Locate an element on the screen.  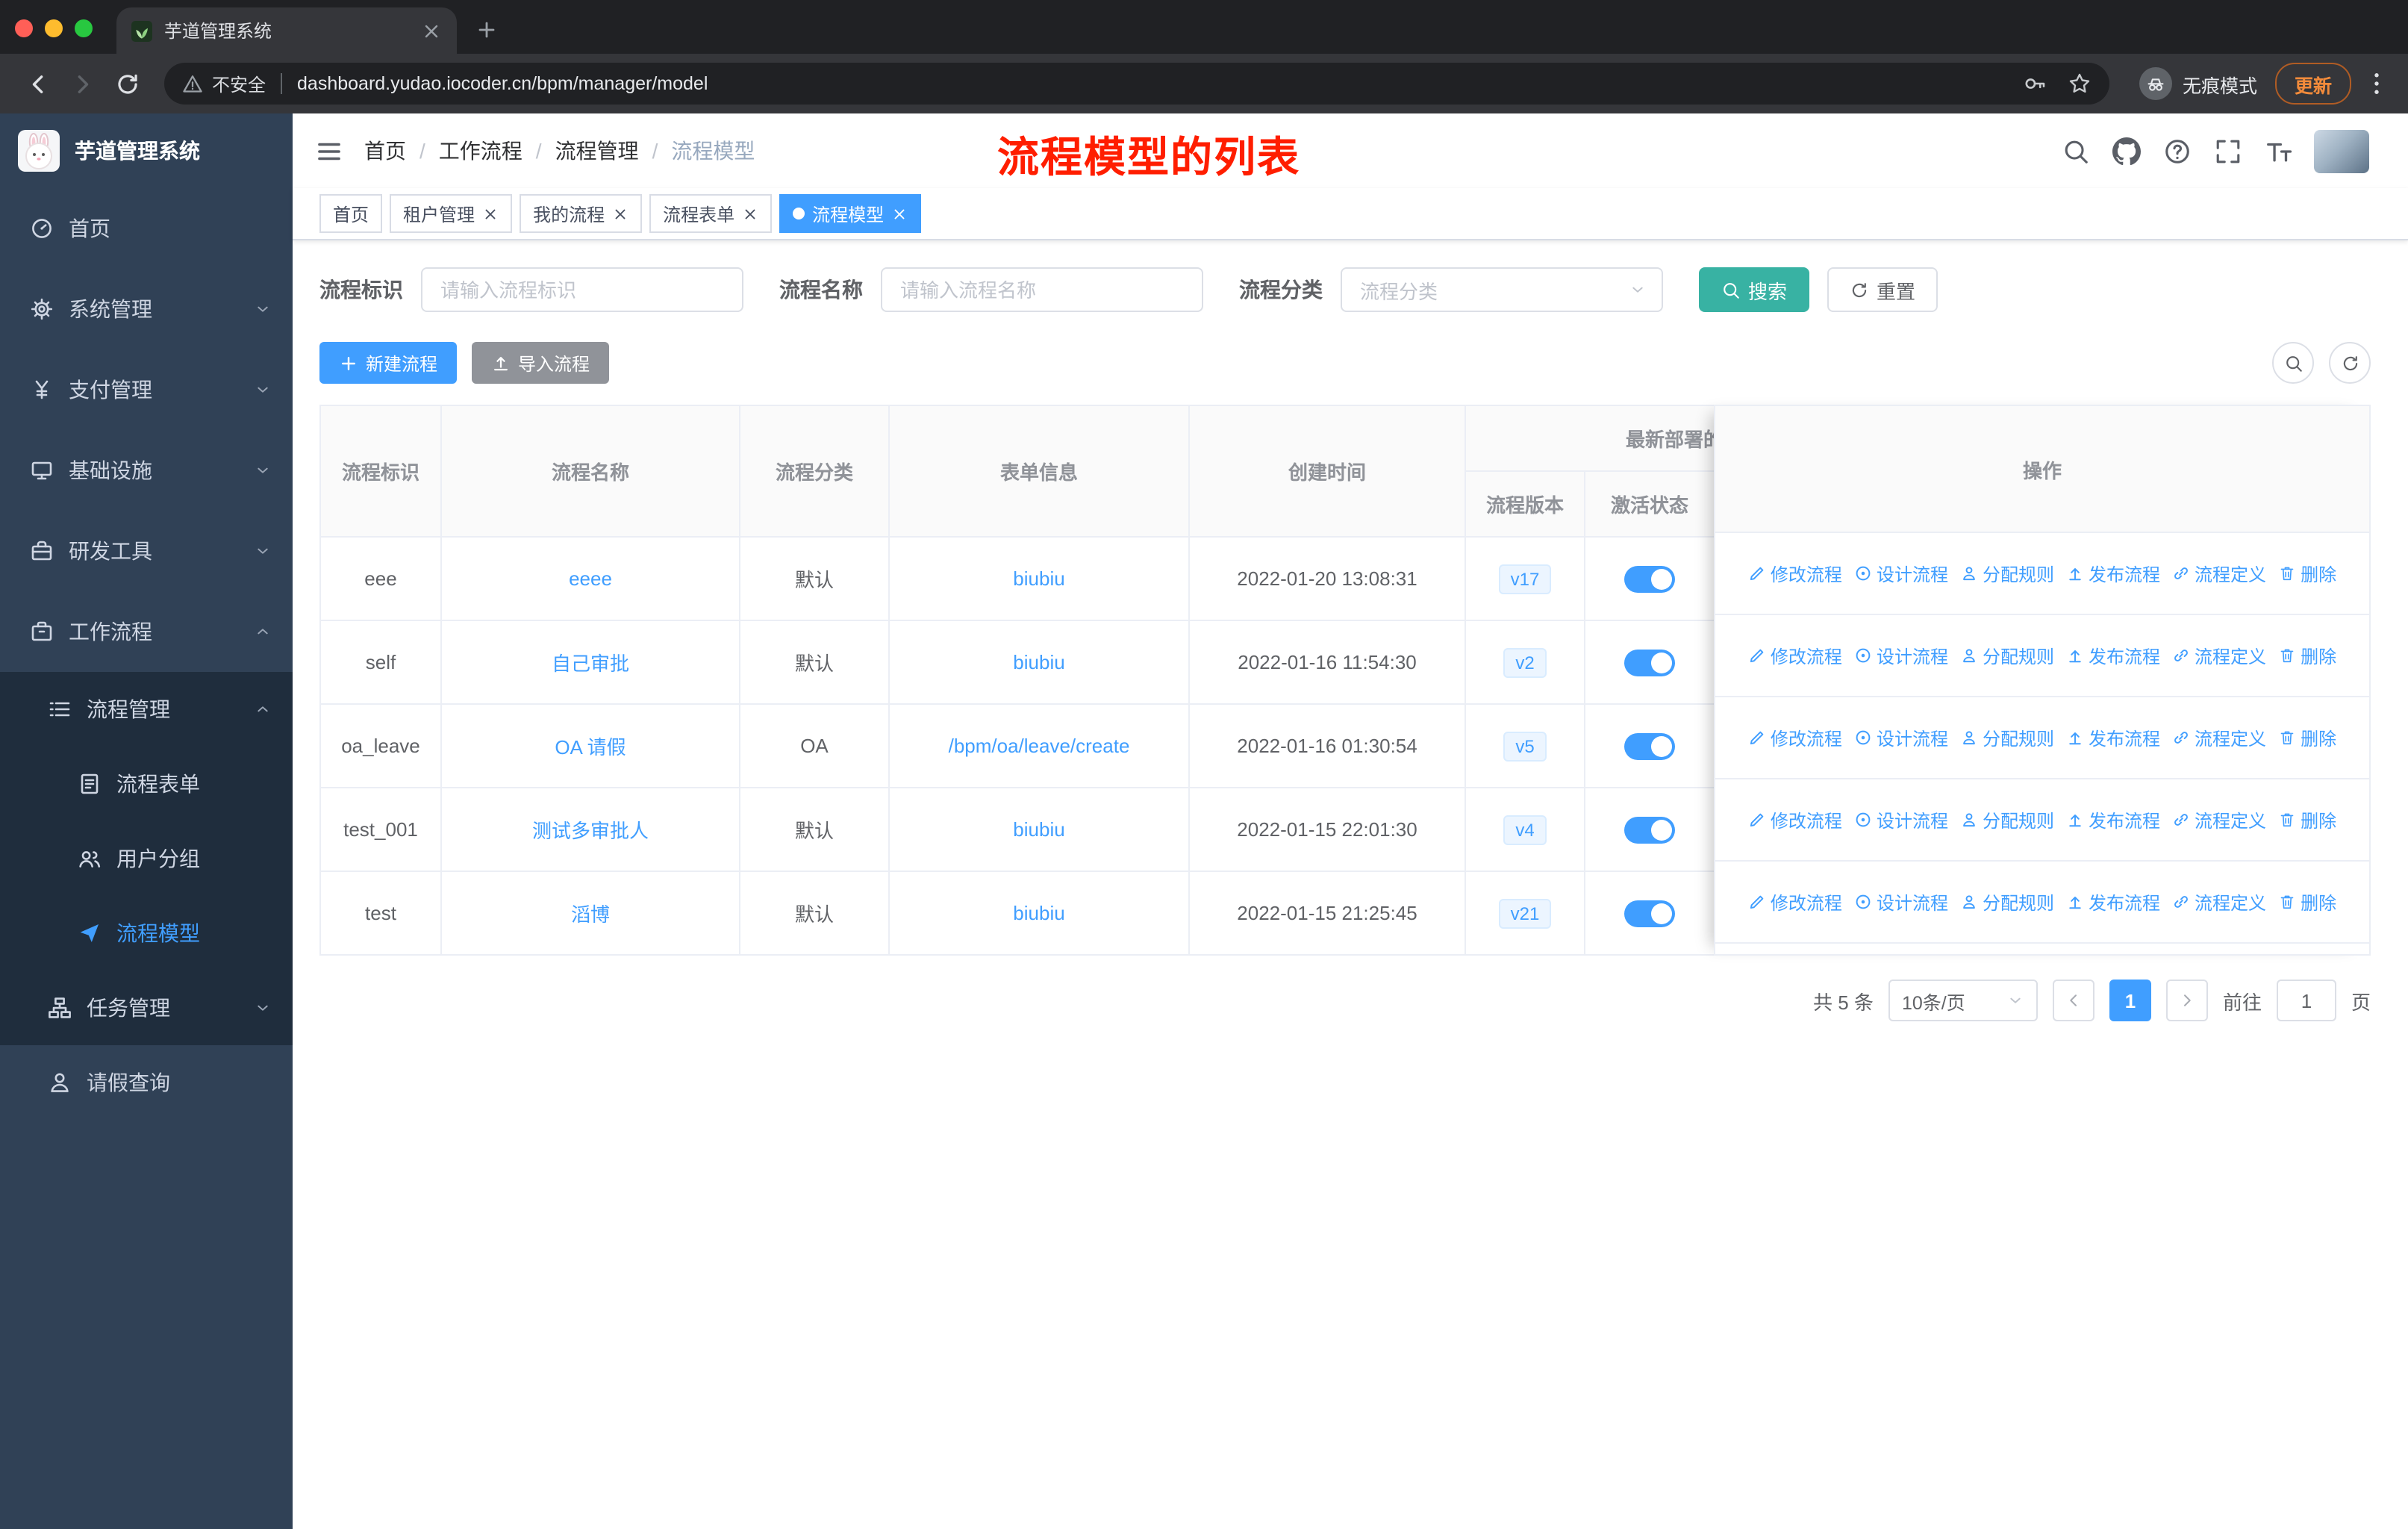
process-name-link: 自己审批 is located at coordinates (590, 664).